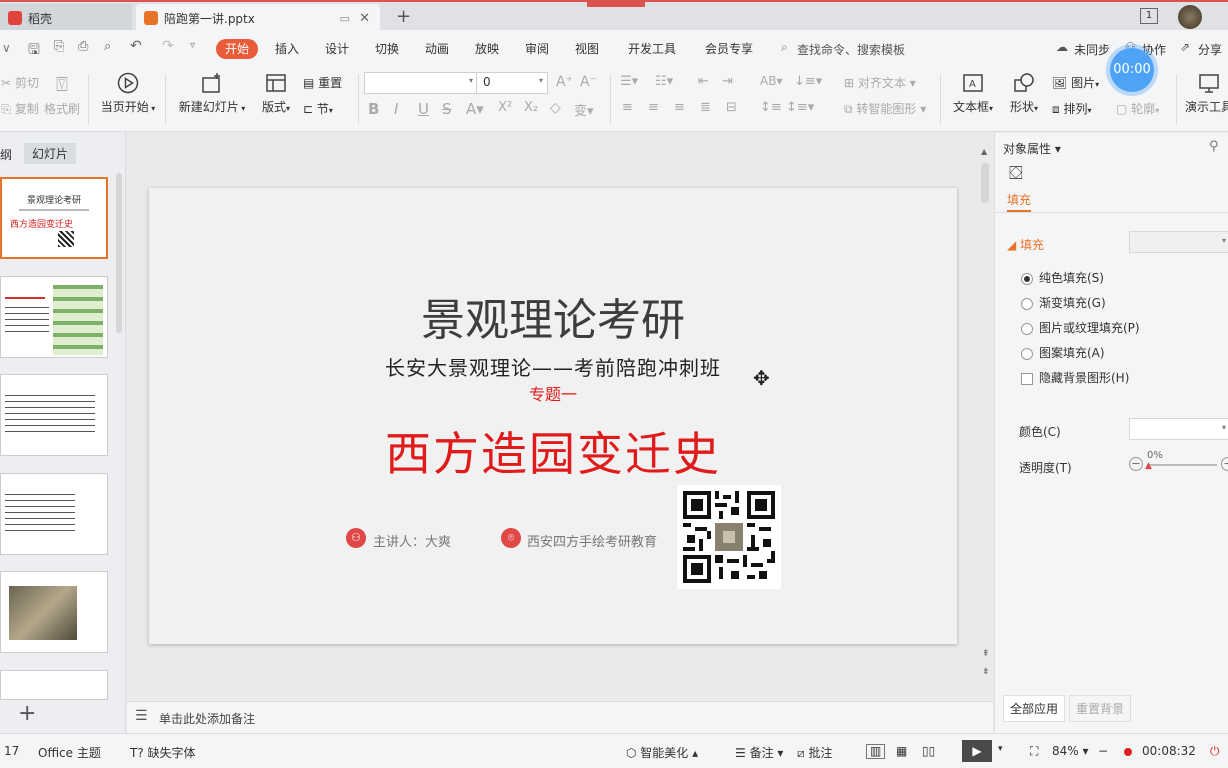  I want to click on slide-thumbnail-1: 景观理论考研 西方造园变迁史, so click(54, 218).